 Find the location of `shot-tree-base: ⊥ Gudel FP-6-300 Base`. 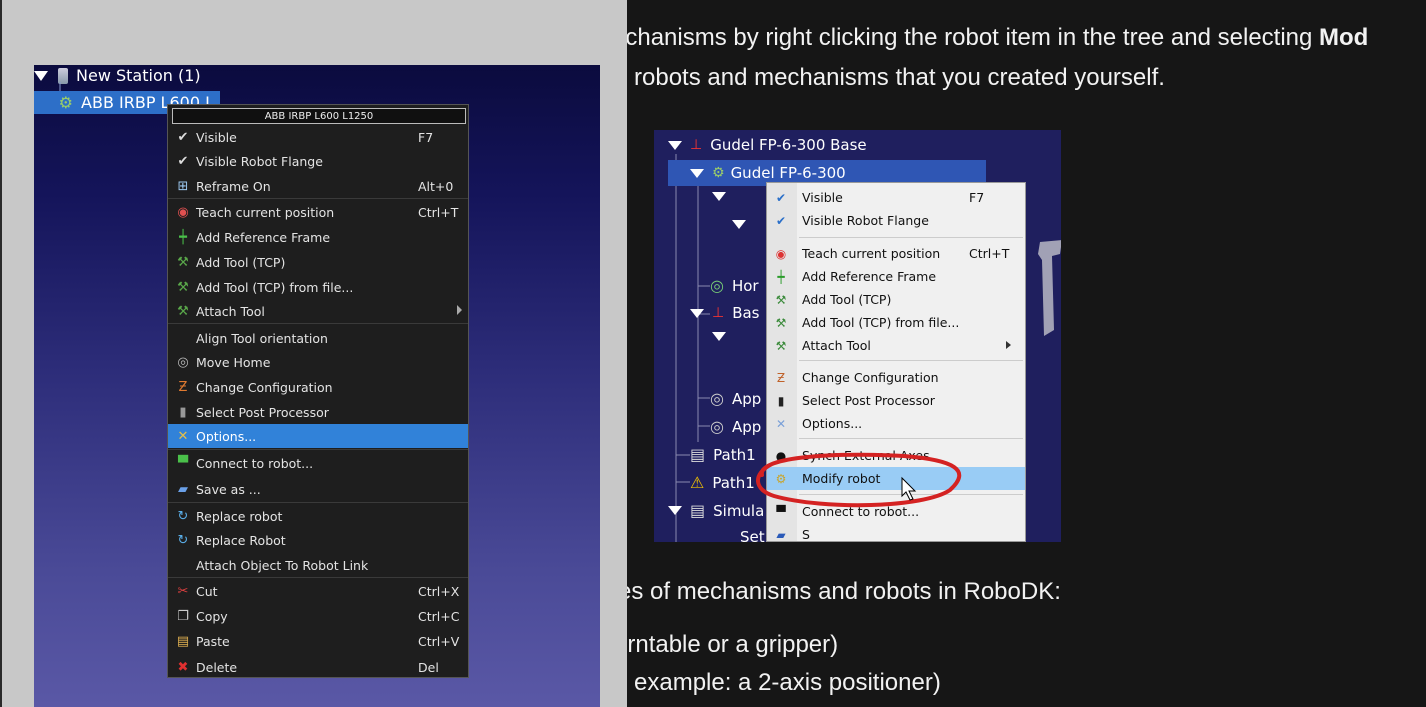

shot-tree-base: ⊥ Gudel FP-6-300 Base is located at coordinates (767, 145).